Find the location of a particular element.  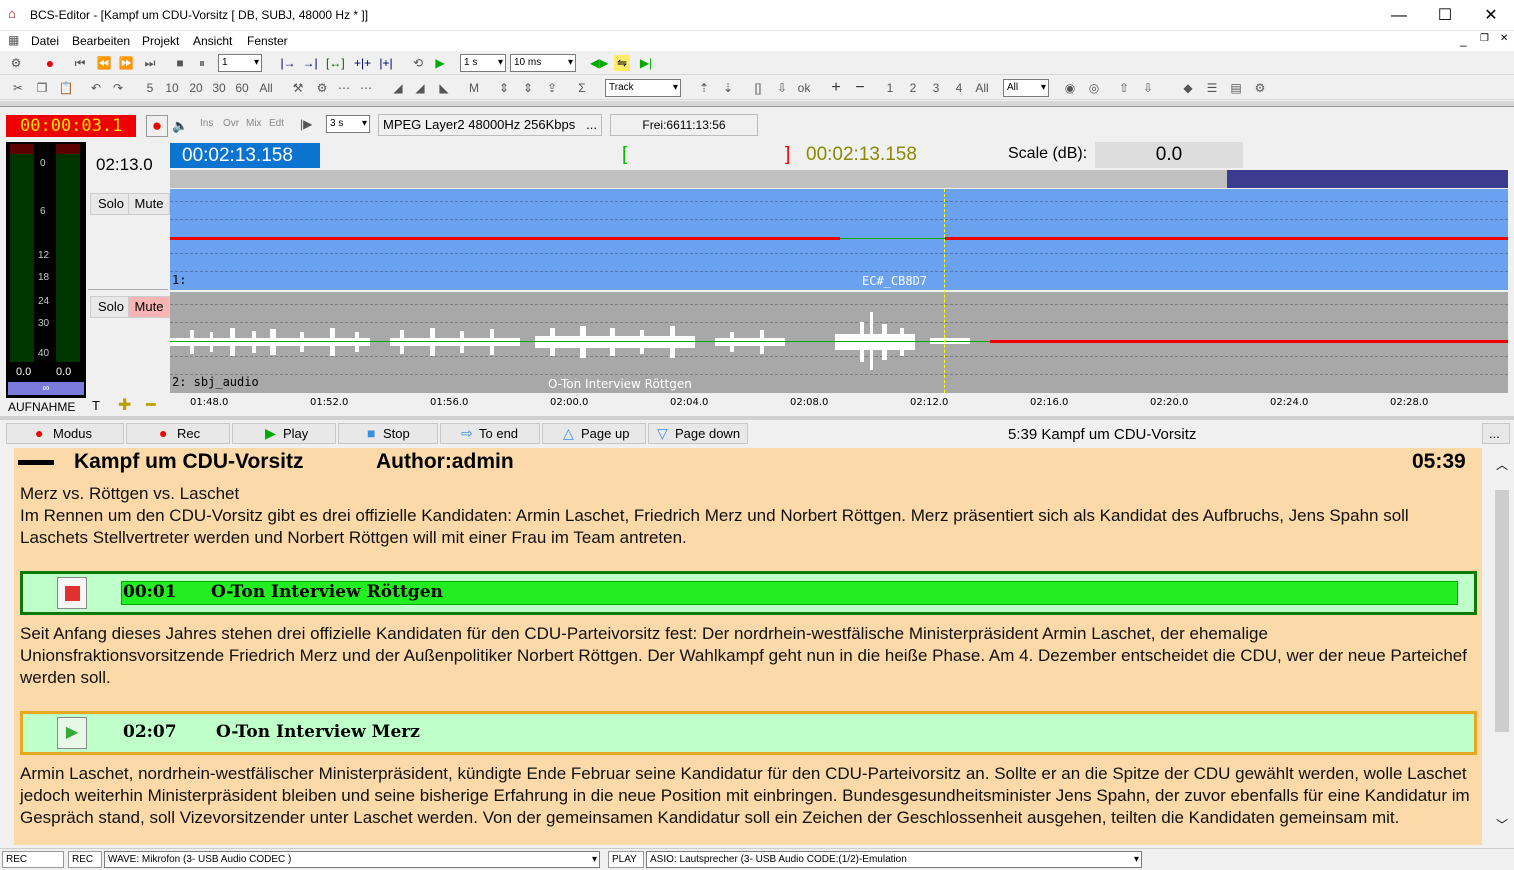

settings-icon: ⚙ is located at coordinates (1260, 88).